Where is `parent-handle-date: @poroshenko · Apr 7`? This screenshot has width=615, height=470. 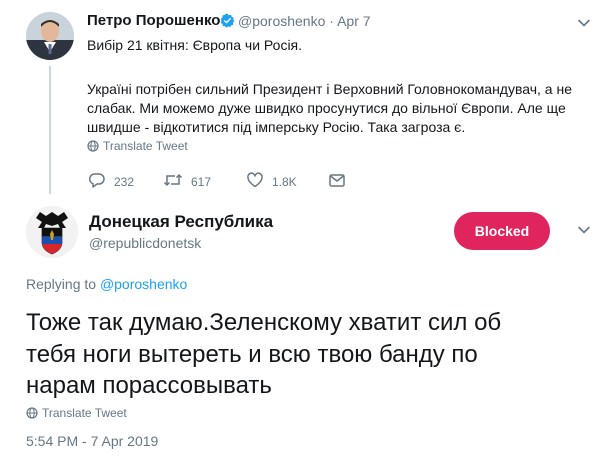 parent-handle-date: @poroshenko · Apr 7 is located at coordinates (304, 21).